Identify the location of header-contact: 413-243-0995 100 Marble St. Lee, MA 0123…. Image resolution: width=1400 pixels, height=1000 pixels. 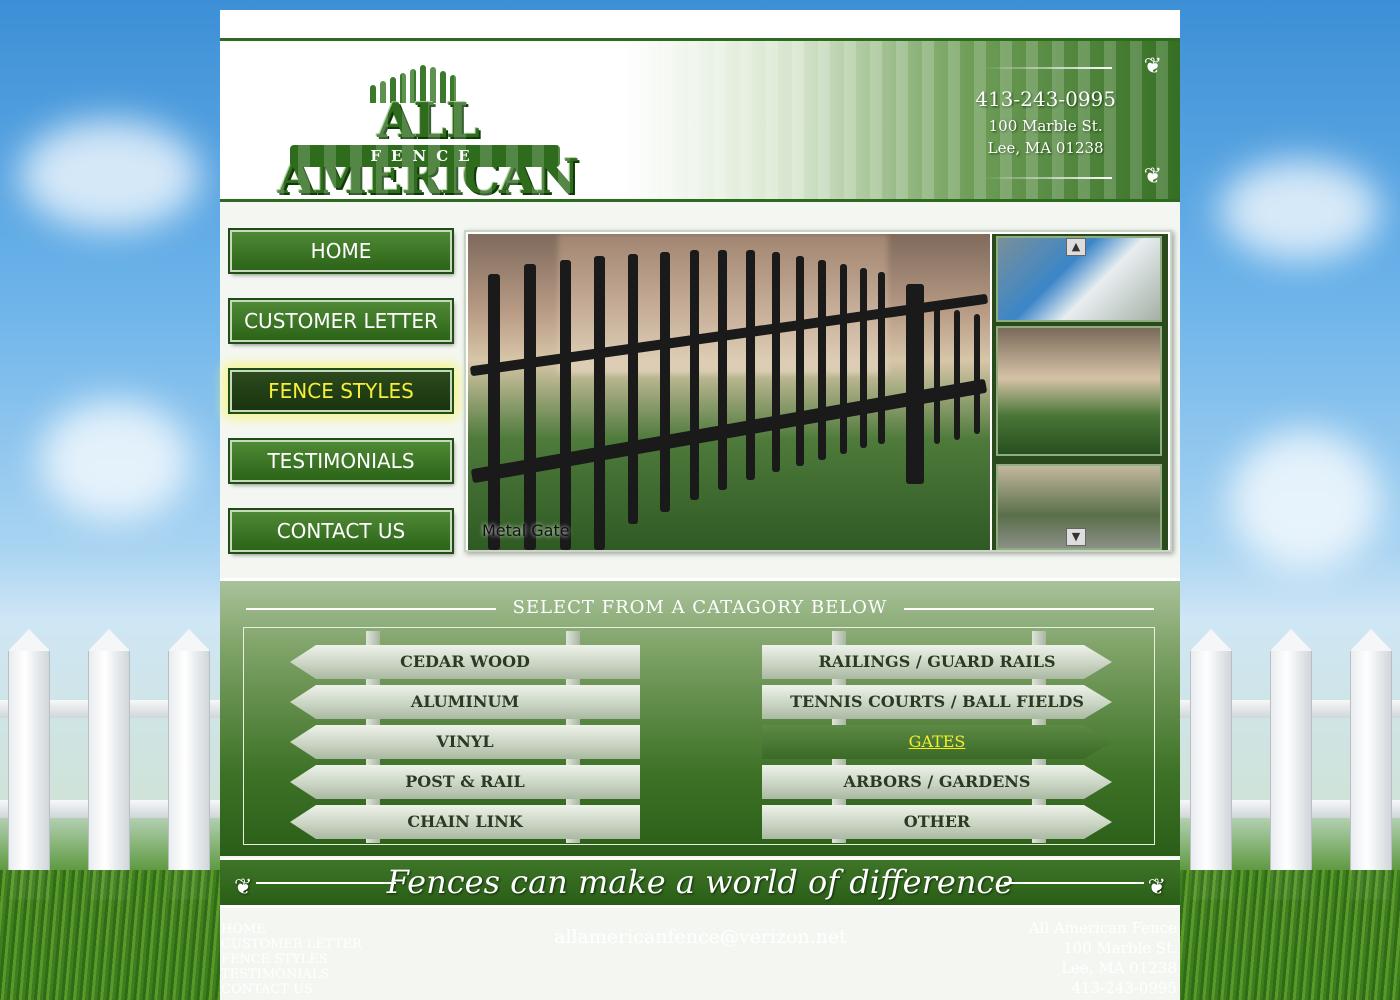
(1045, 123).